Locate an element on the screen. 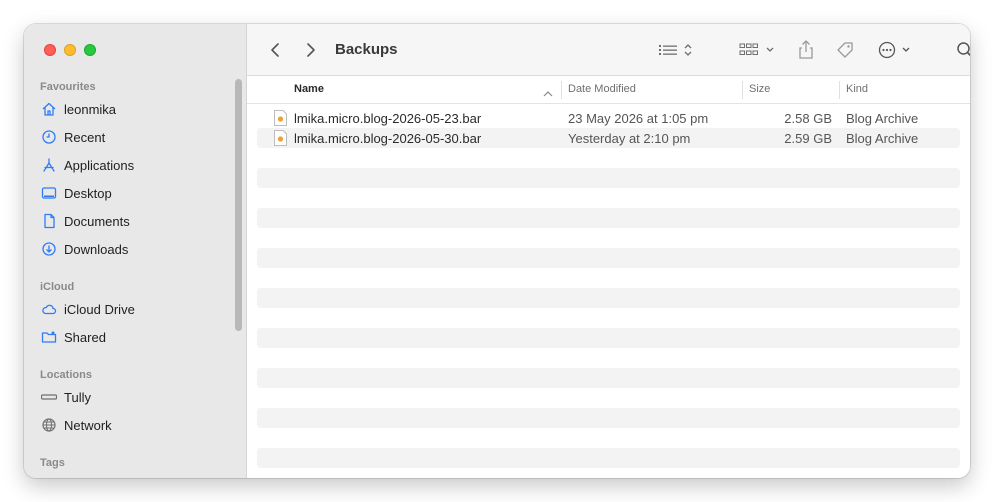  sidebar-item-documents: Documents is located at coordinates (85, 221).